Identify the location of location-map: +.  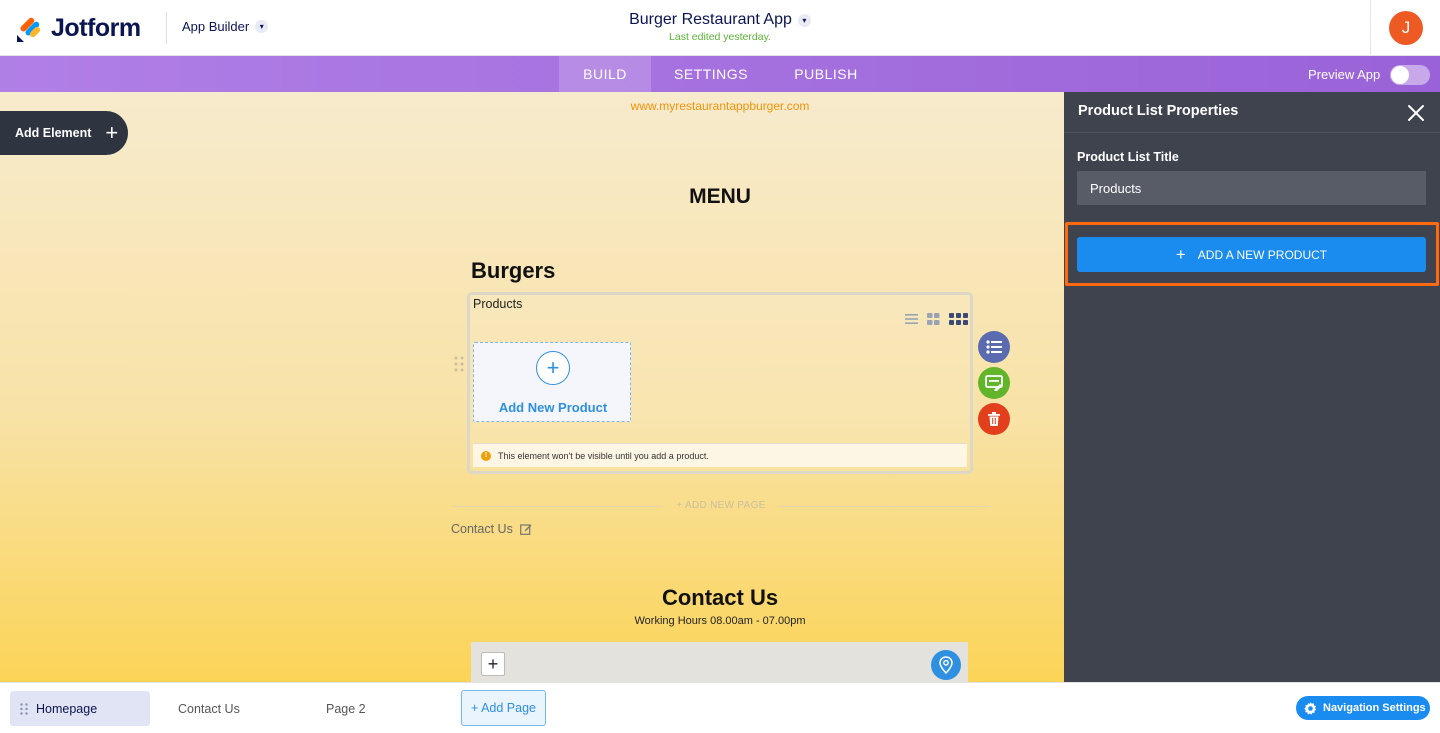
(719, 662).